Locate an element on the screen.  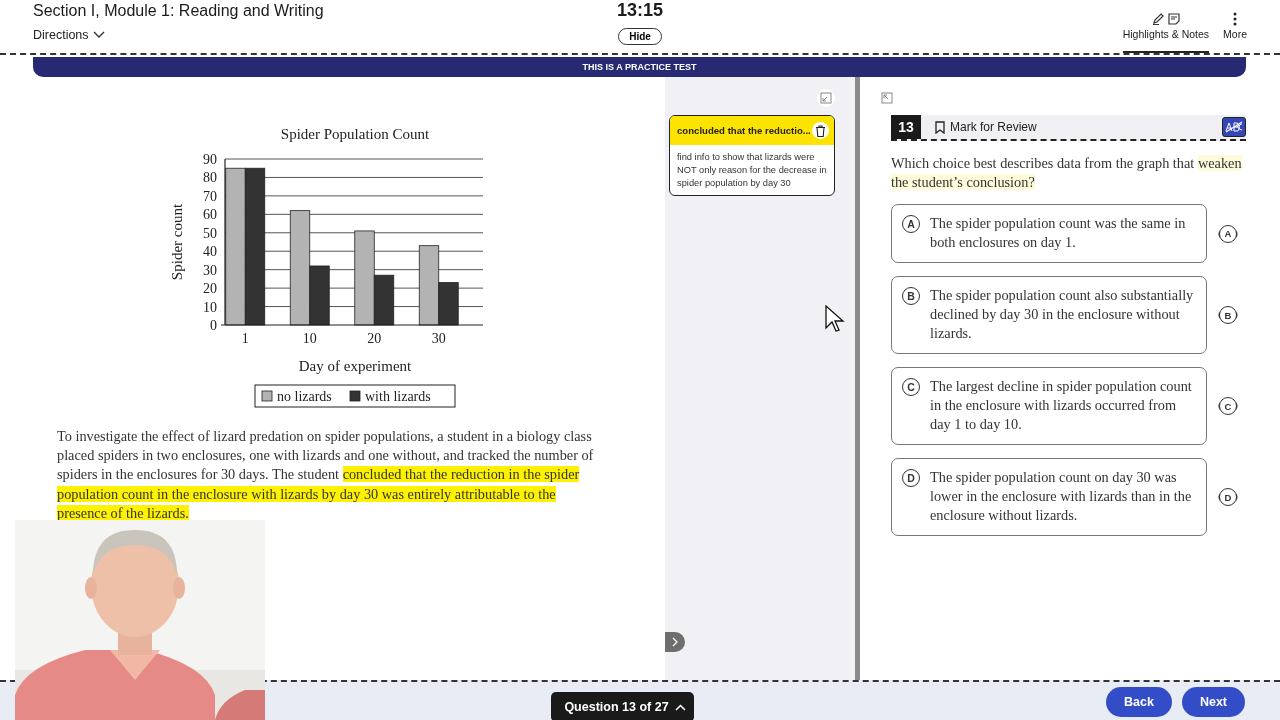
answer-option: A The spider population count was the same in both enclosures on day 1. is located at coordinates (1049, 233).